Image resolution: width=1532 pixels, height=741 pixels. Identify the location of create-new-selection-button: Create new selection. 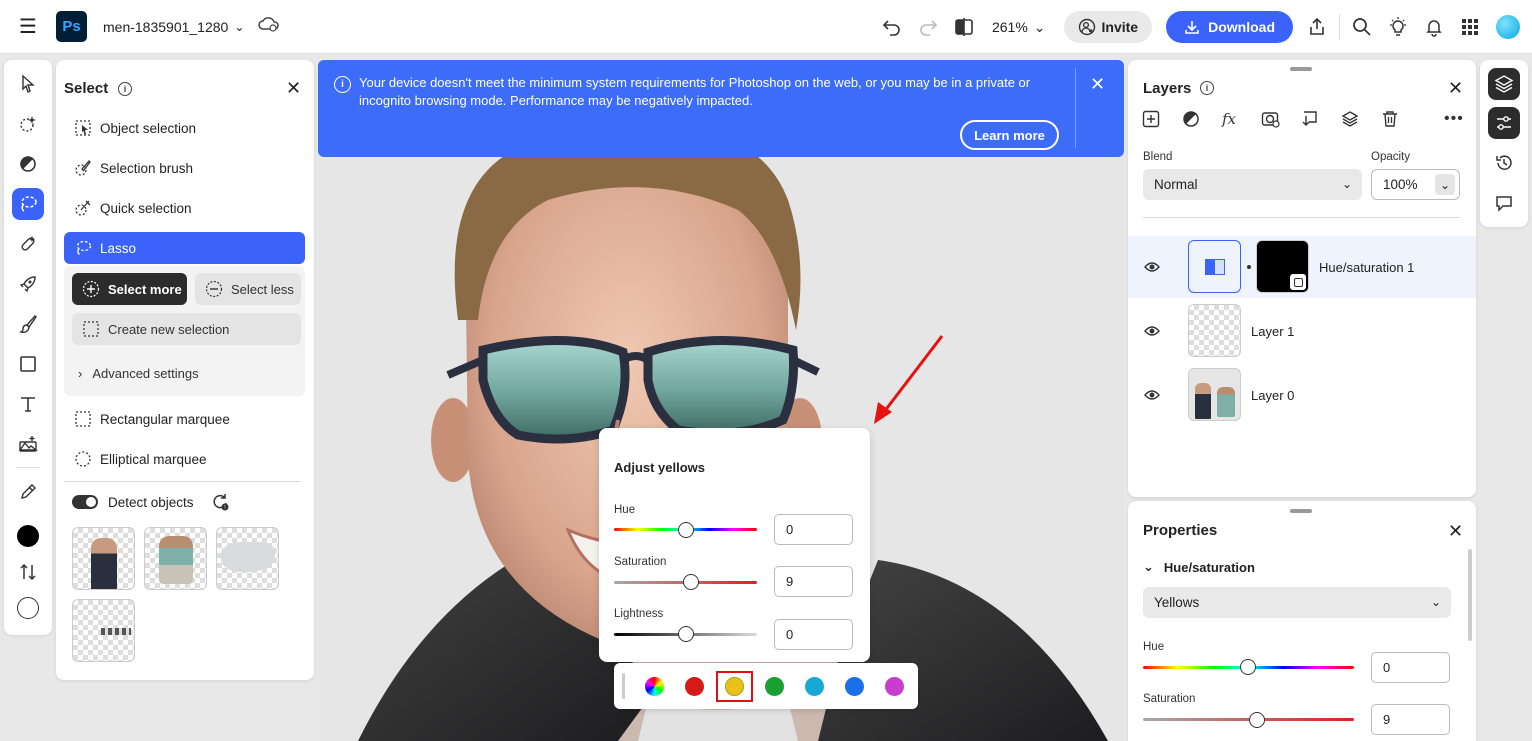
(186, 329).